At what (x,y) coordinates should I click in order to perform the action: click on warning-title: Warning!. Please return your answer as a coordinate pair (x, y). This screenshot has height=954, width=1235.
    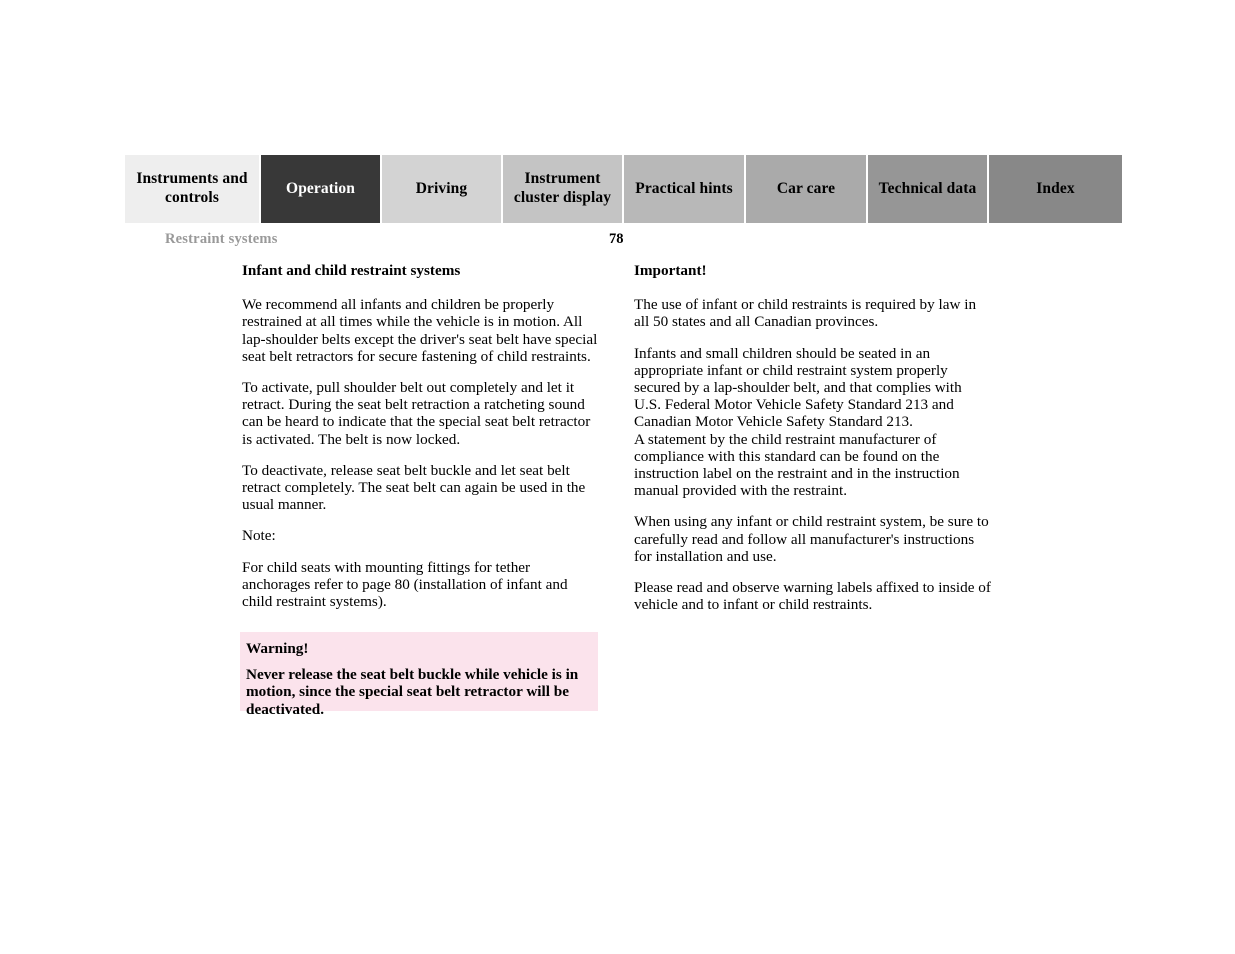
    Looking at the image, I should click on (277, 648).